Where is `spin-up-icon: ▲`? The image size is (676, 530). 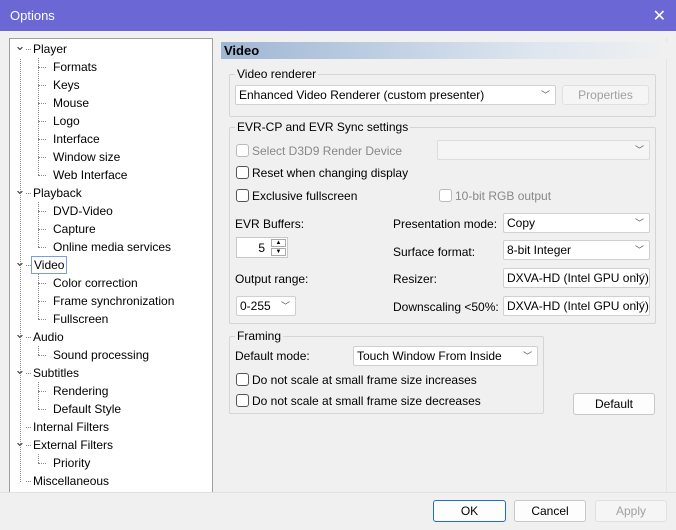
spin-up-icon: ▲ is located at coordinates (278, 243).